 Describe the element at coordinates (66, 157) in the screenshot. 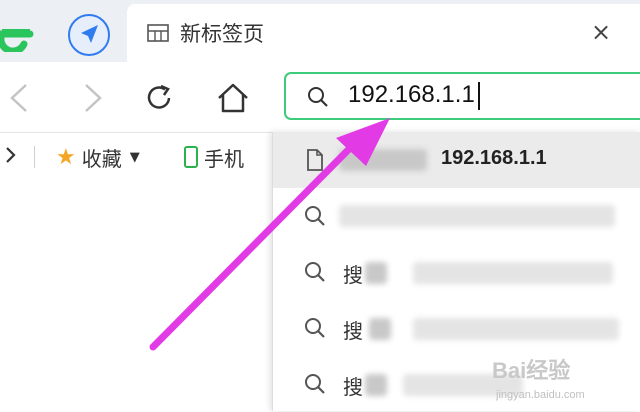

I see `star-icon: ★` at that location.